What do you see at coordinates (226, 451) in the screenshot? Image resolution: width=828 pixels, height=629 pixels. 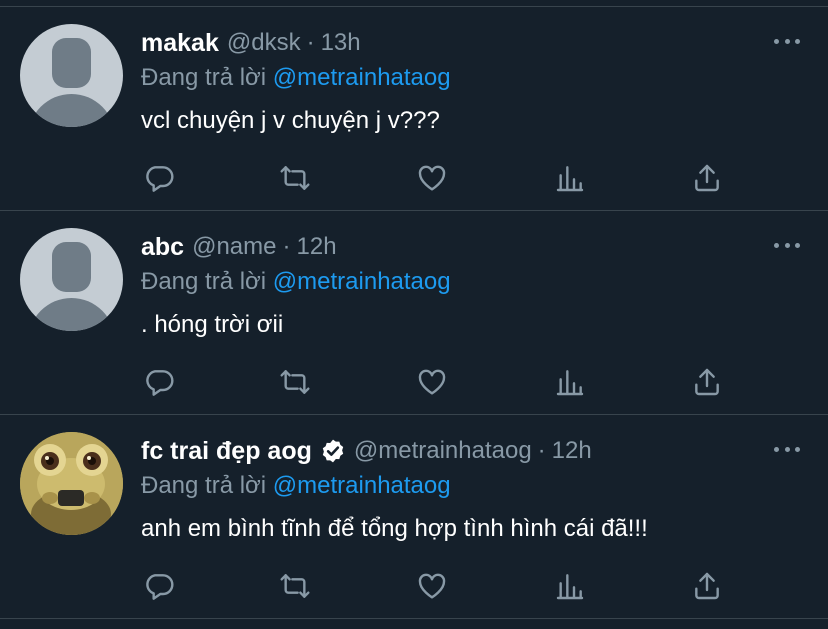 I see `display-name: fc trai đẹp aog` at bounding box center [226, 451].